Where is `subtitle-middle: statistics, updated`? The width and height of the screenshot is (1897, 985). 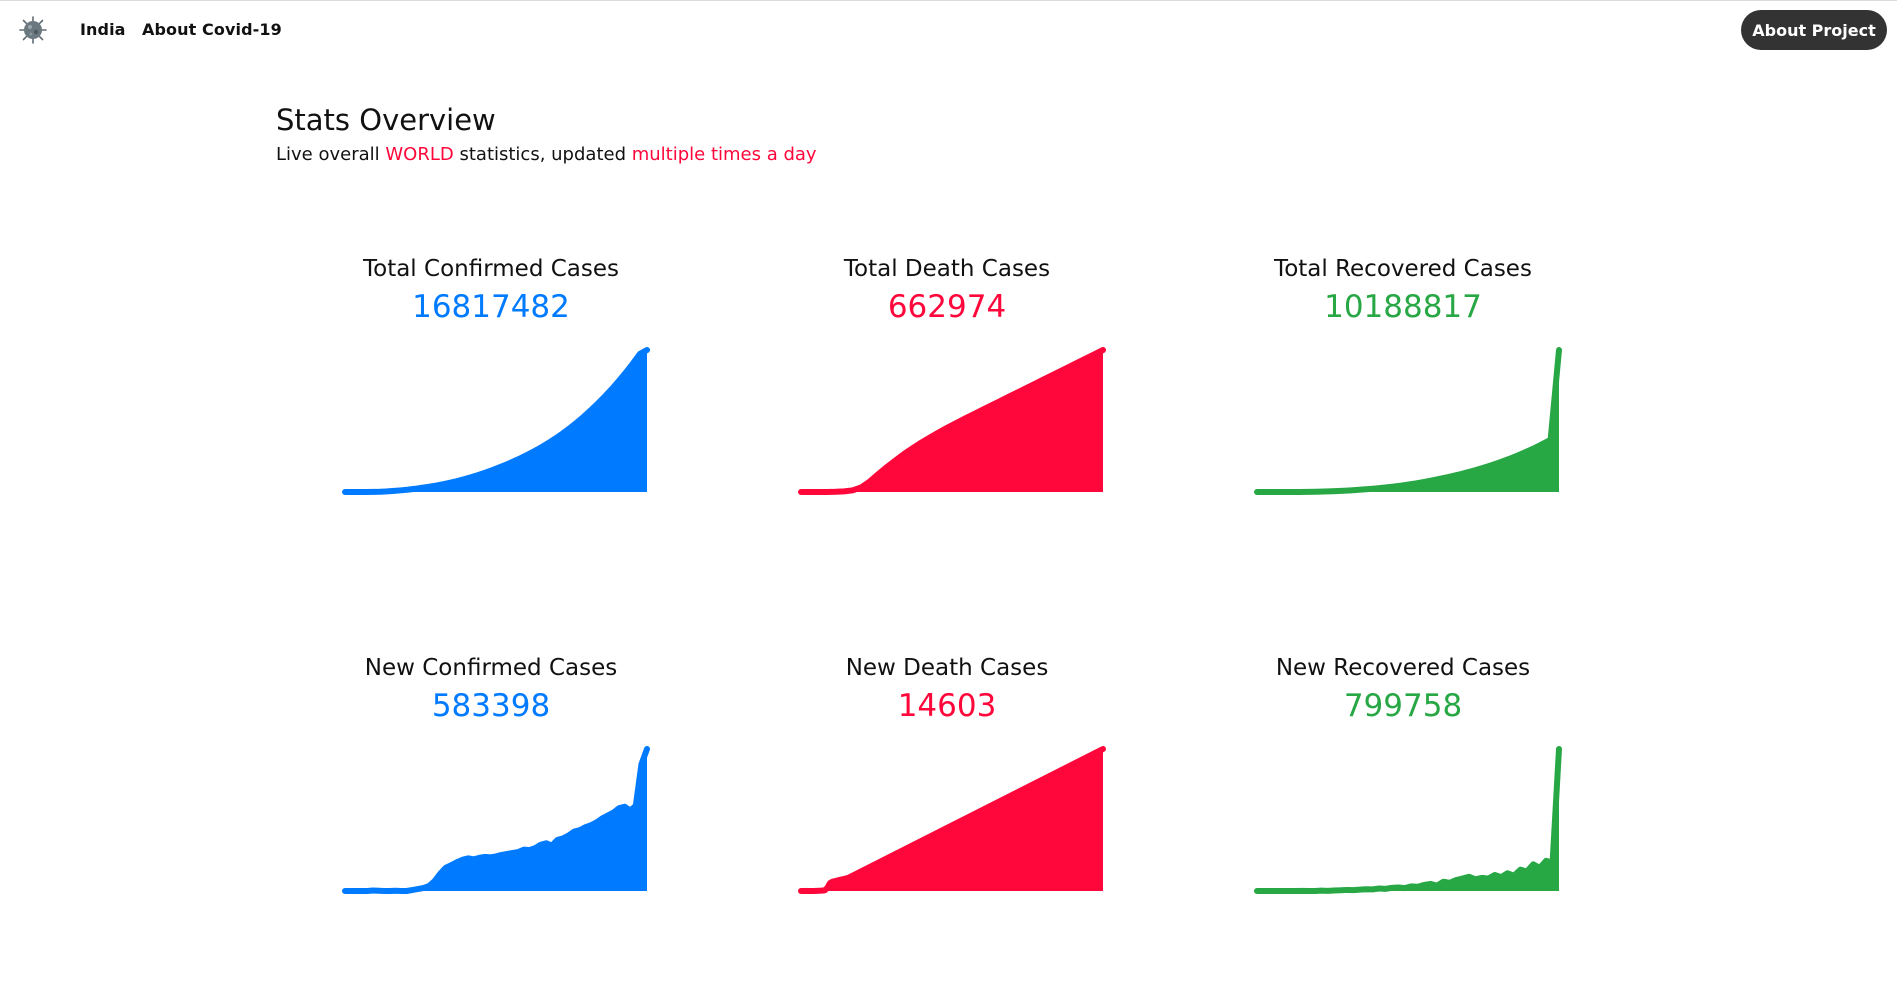 subtitle-middle: statistics, updated is located at coordinates (542, 154).